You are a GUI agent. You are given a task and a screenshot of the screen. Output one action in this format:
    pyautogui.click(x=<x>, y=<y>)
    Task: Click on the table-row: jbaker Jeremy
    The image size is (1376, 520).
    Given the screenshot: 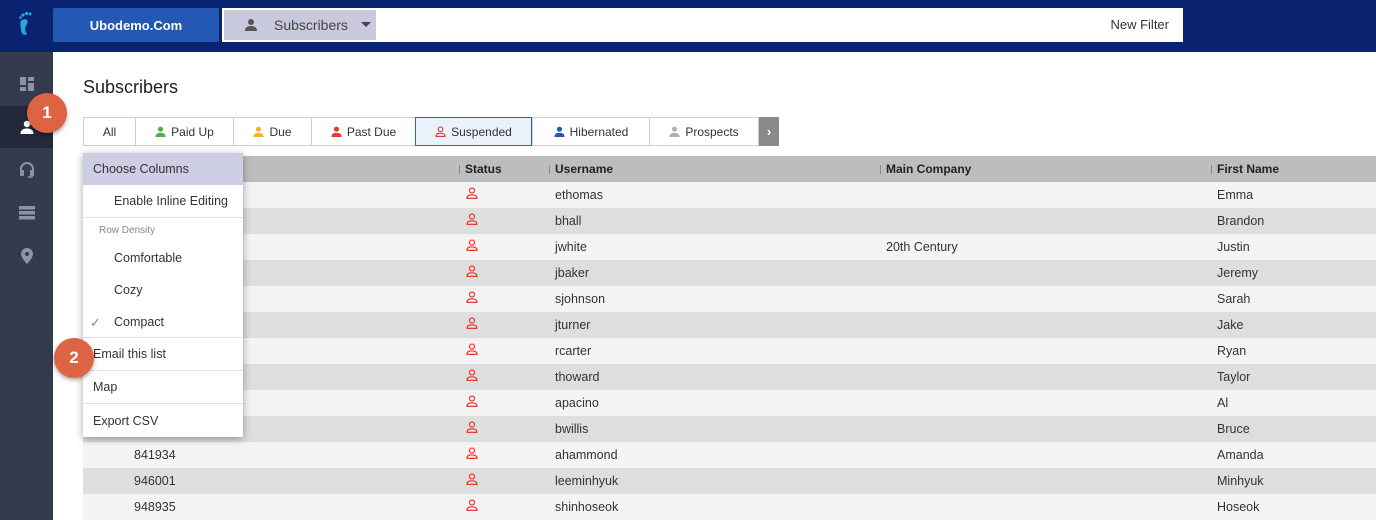 What is the action you would take?
    pyautogui.click(x=729, y=273)
    